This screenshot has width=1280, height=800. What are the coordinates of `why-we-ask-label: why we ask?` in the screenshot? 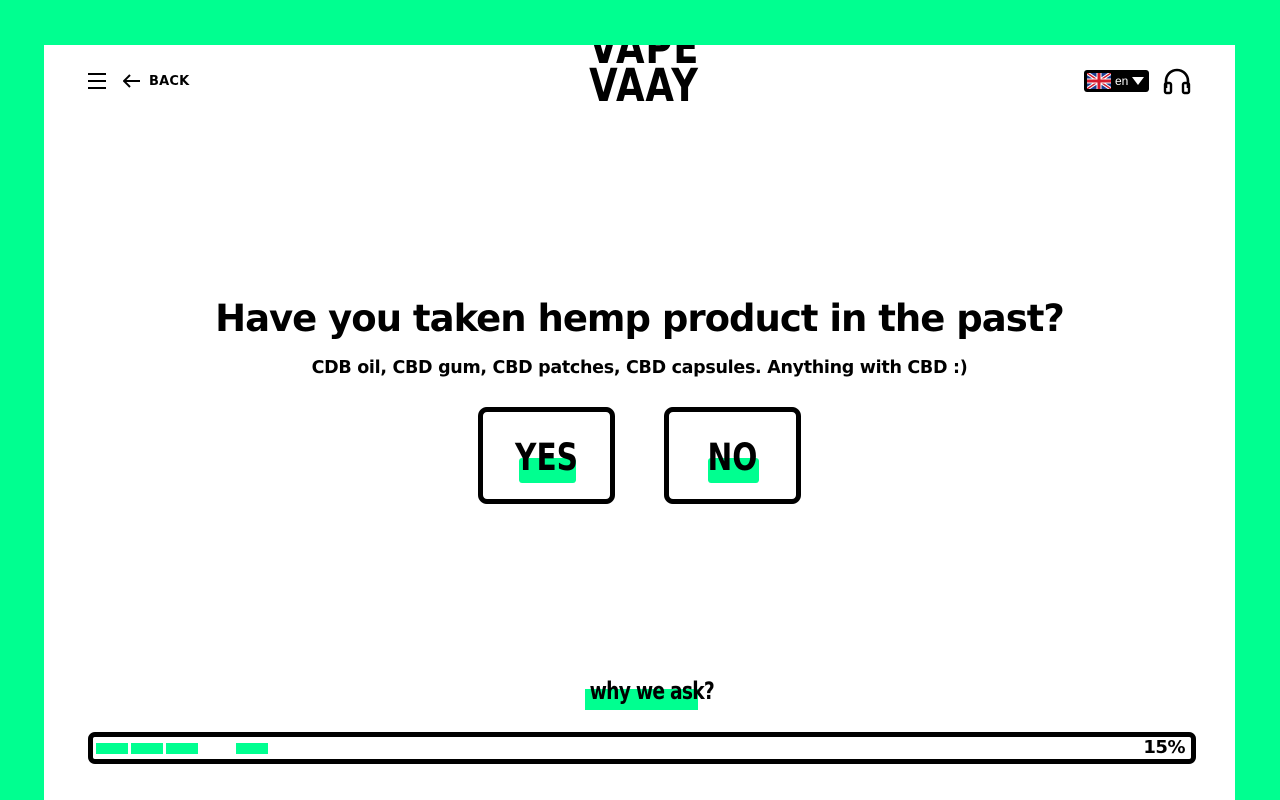 It's located at (652, 691).